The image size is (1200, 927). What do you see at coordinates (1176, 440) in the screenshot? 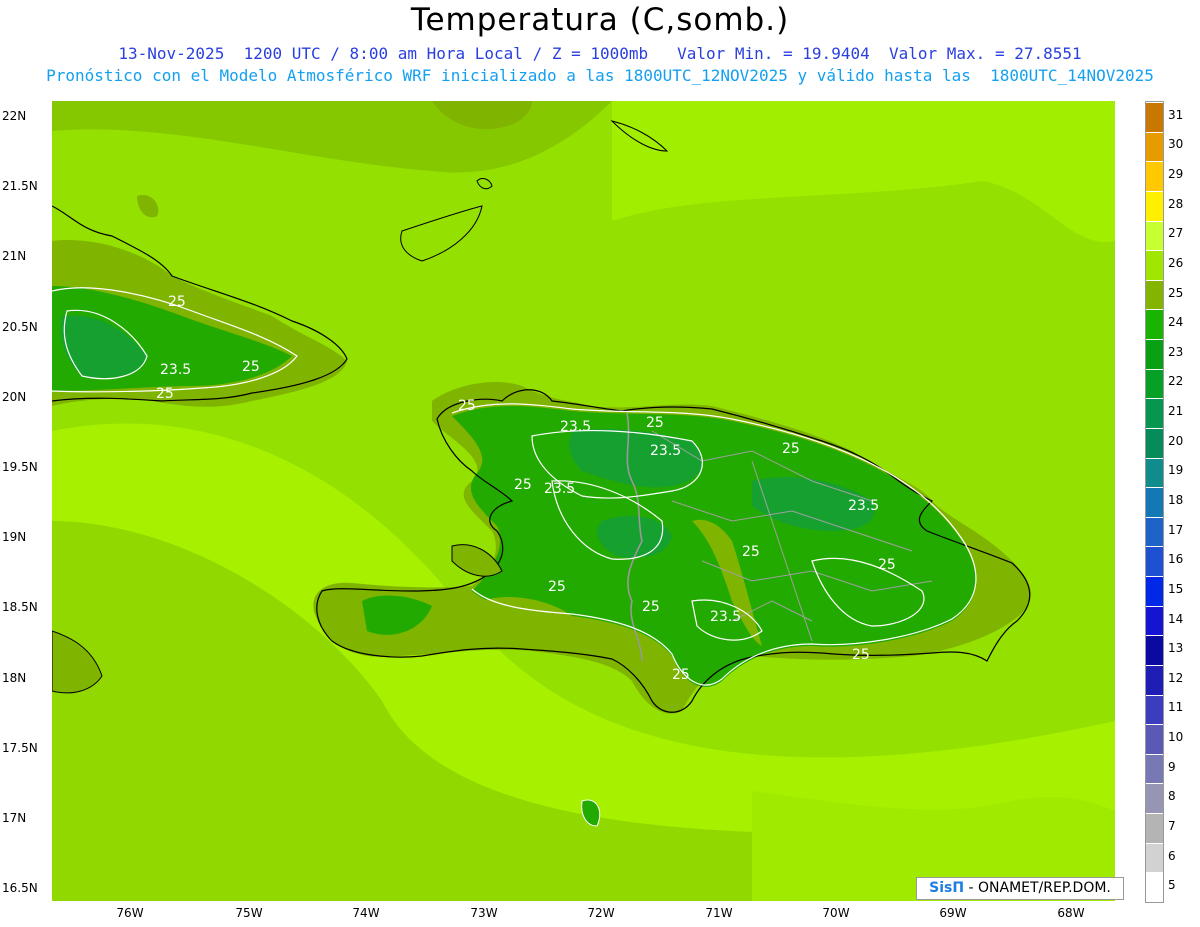
I see `color-scale-label: 20` at bounding box center [1176, 440].